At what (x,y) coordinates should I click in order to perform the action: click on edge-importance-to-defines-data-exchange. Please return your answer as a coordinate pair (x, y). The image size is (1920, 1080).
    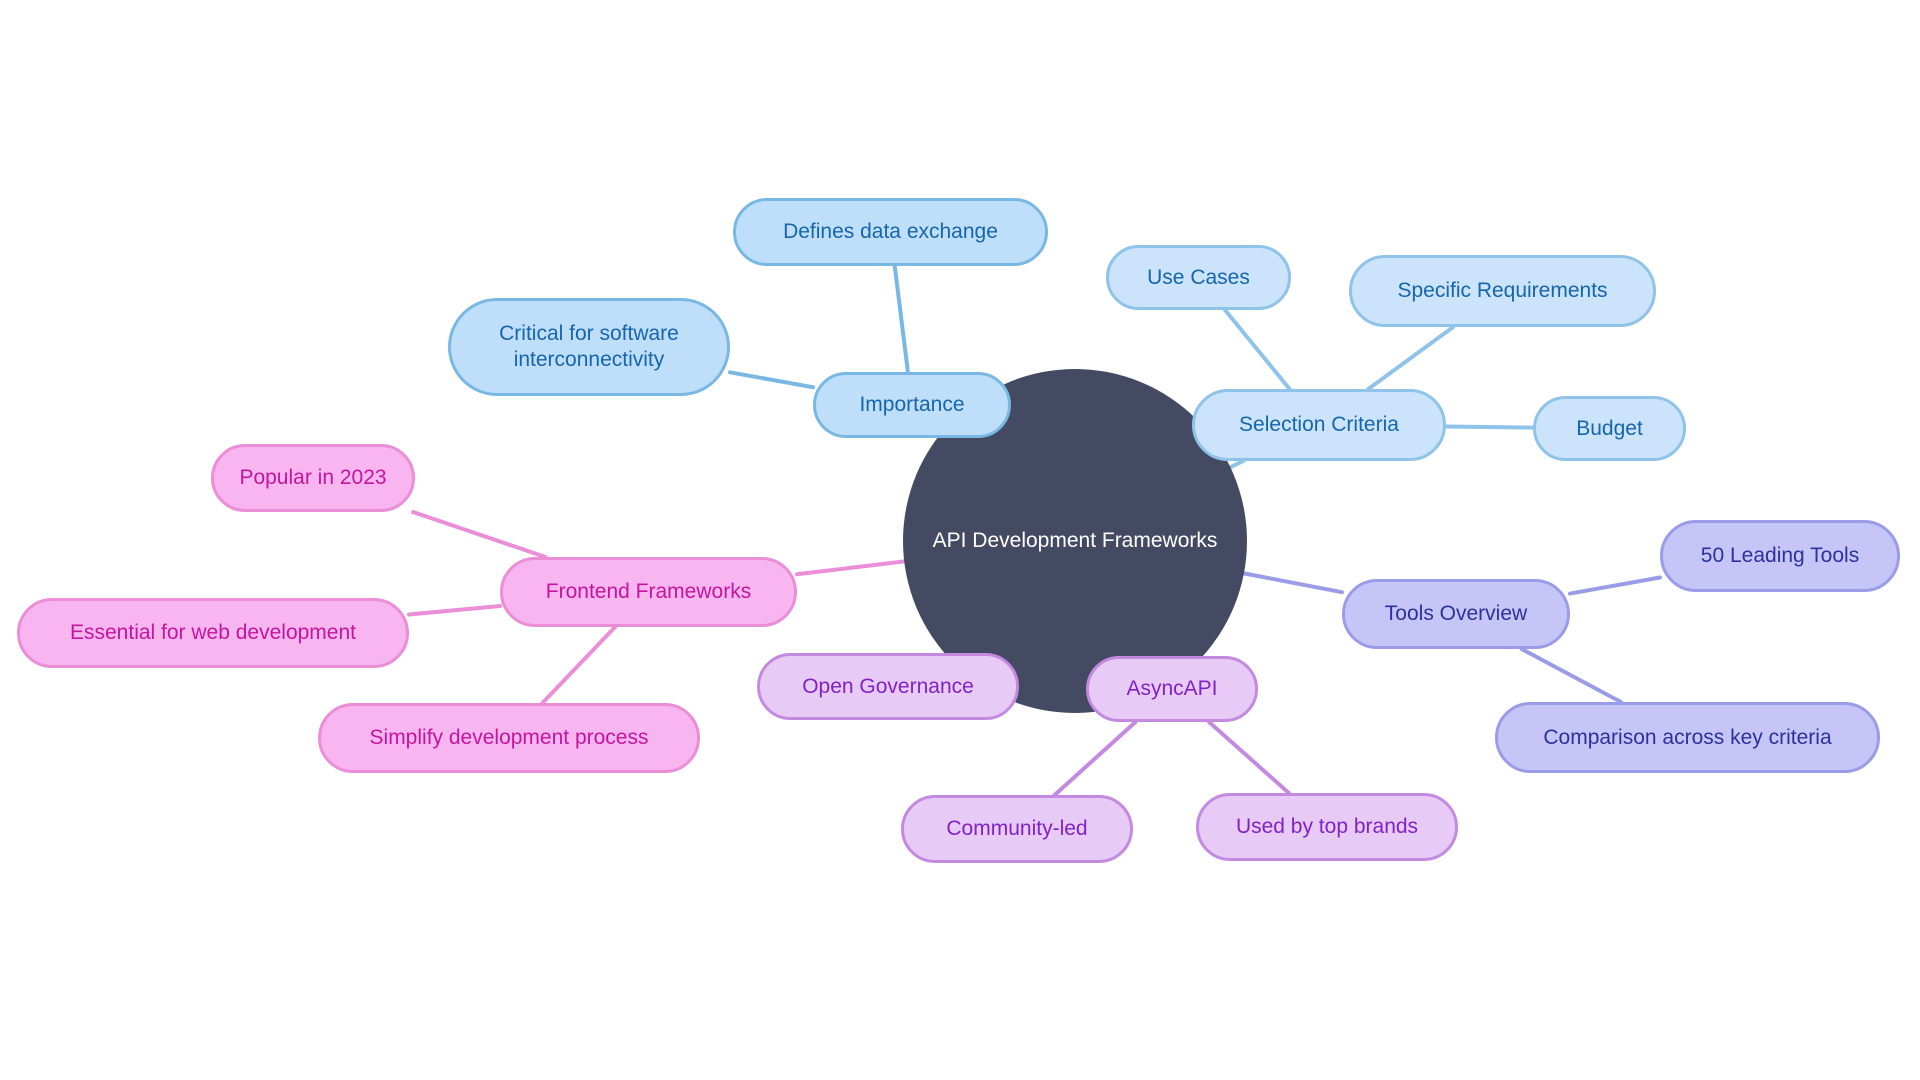
    Looking at the image, I should click on (901, 319).